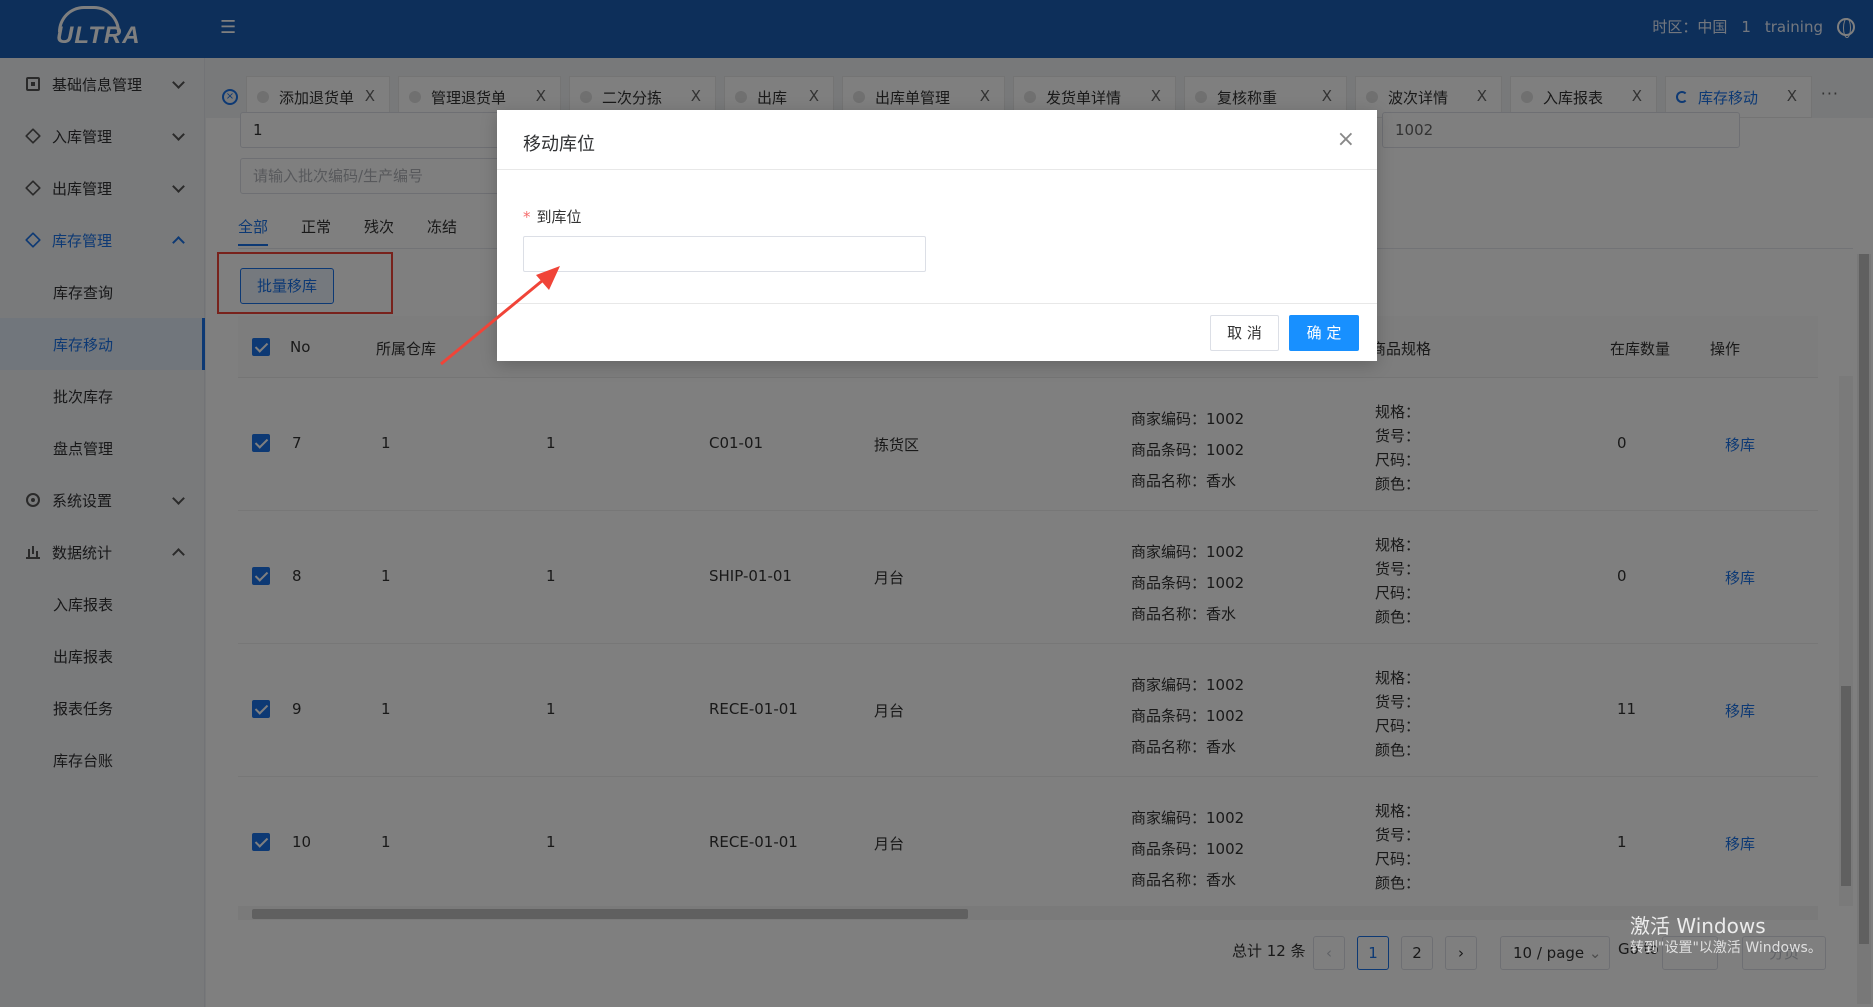  Describe the element at coordinates (1698, 926) in the screenshot. I see `windows-activation-watermark: 激活 Windows` at that location.